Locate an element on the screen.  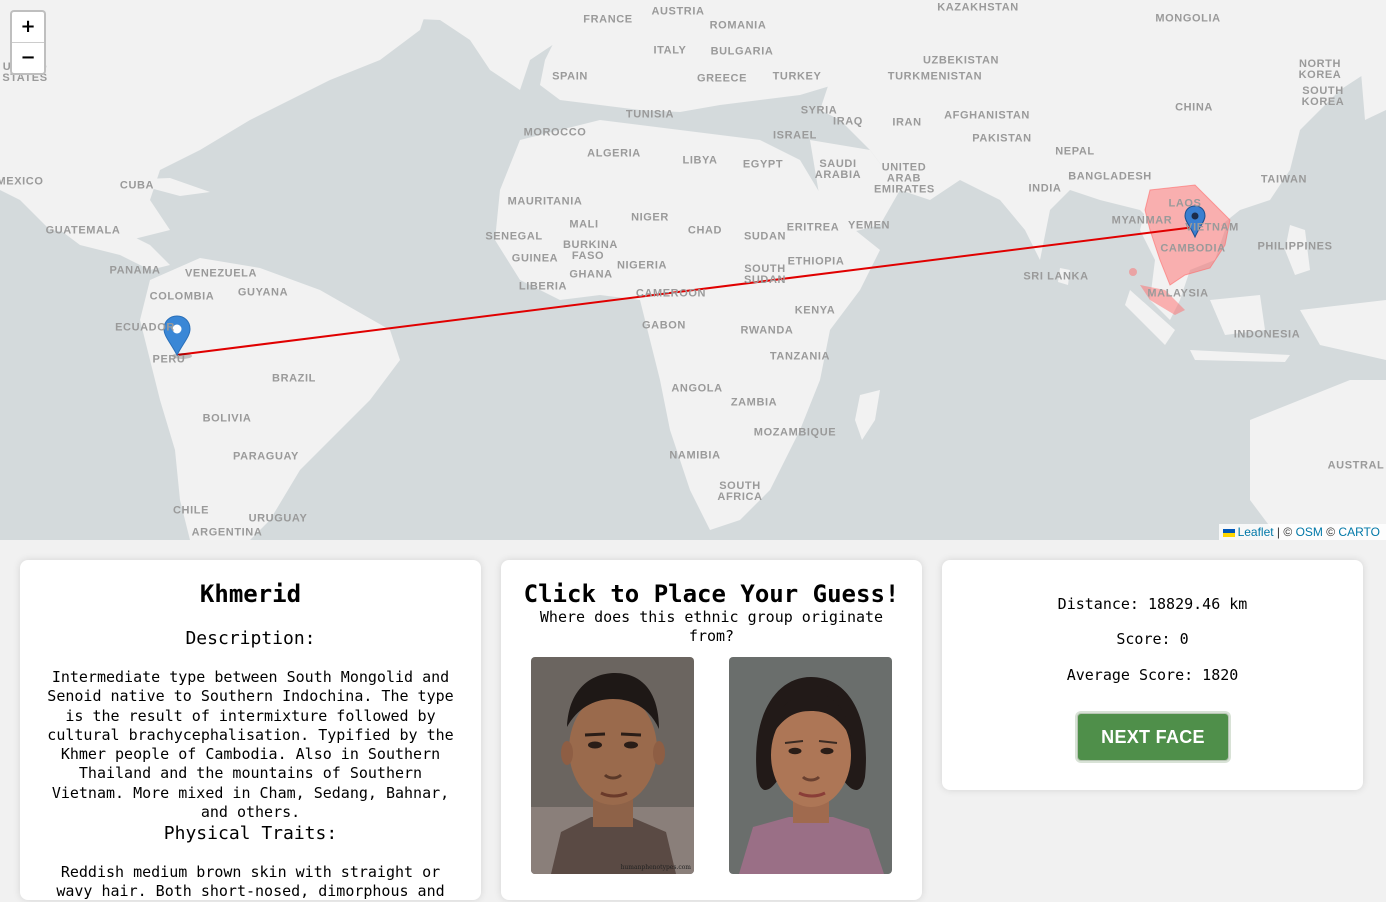
map-label-paraguay: PARAGUAY is located at coordinates (266, 456).